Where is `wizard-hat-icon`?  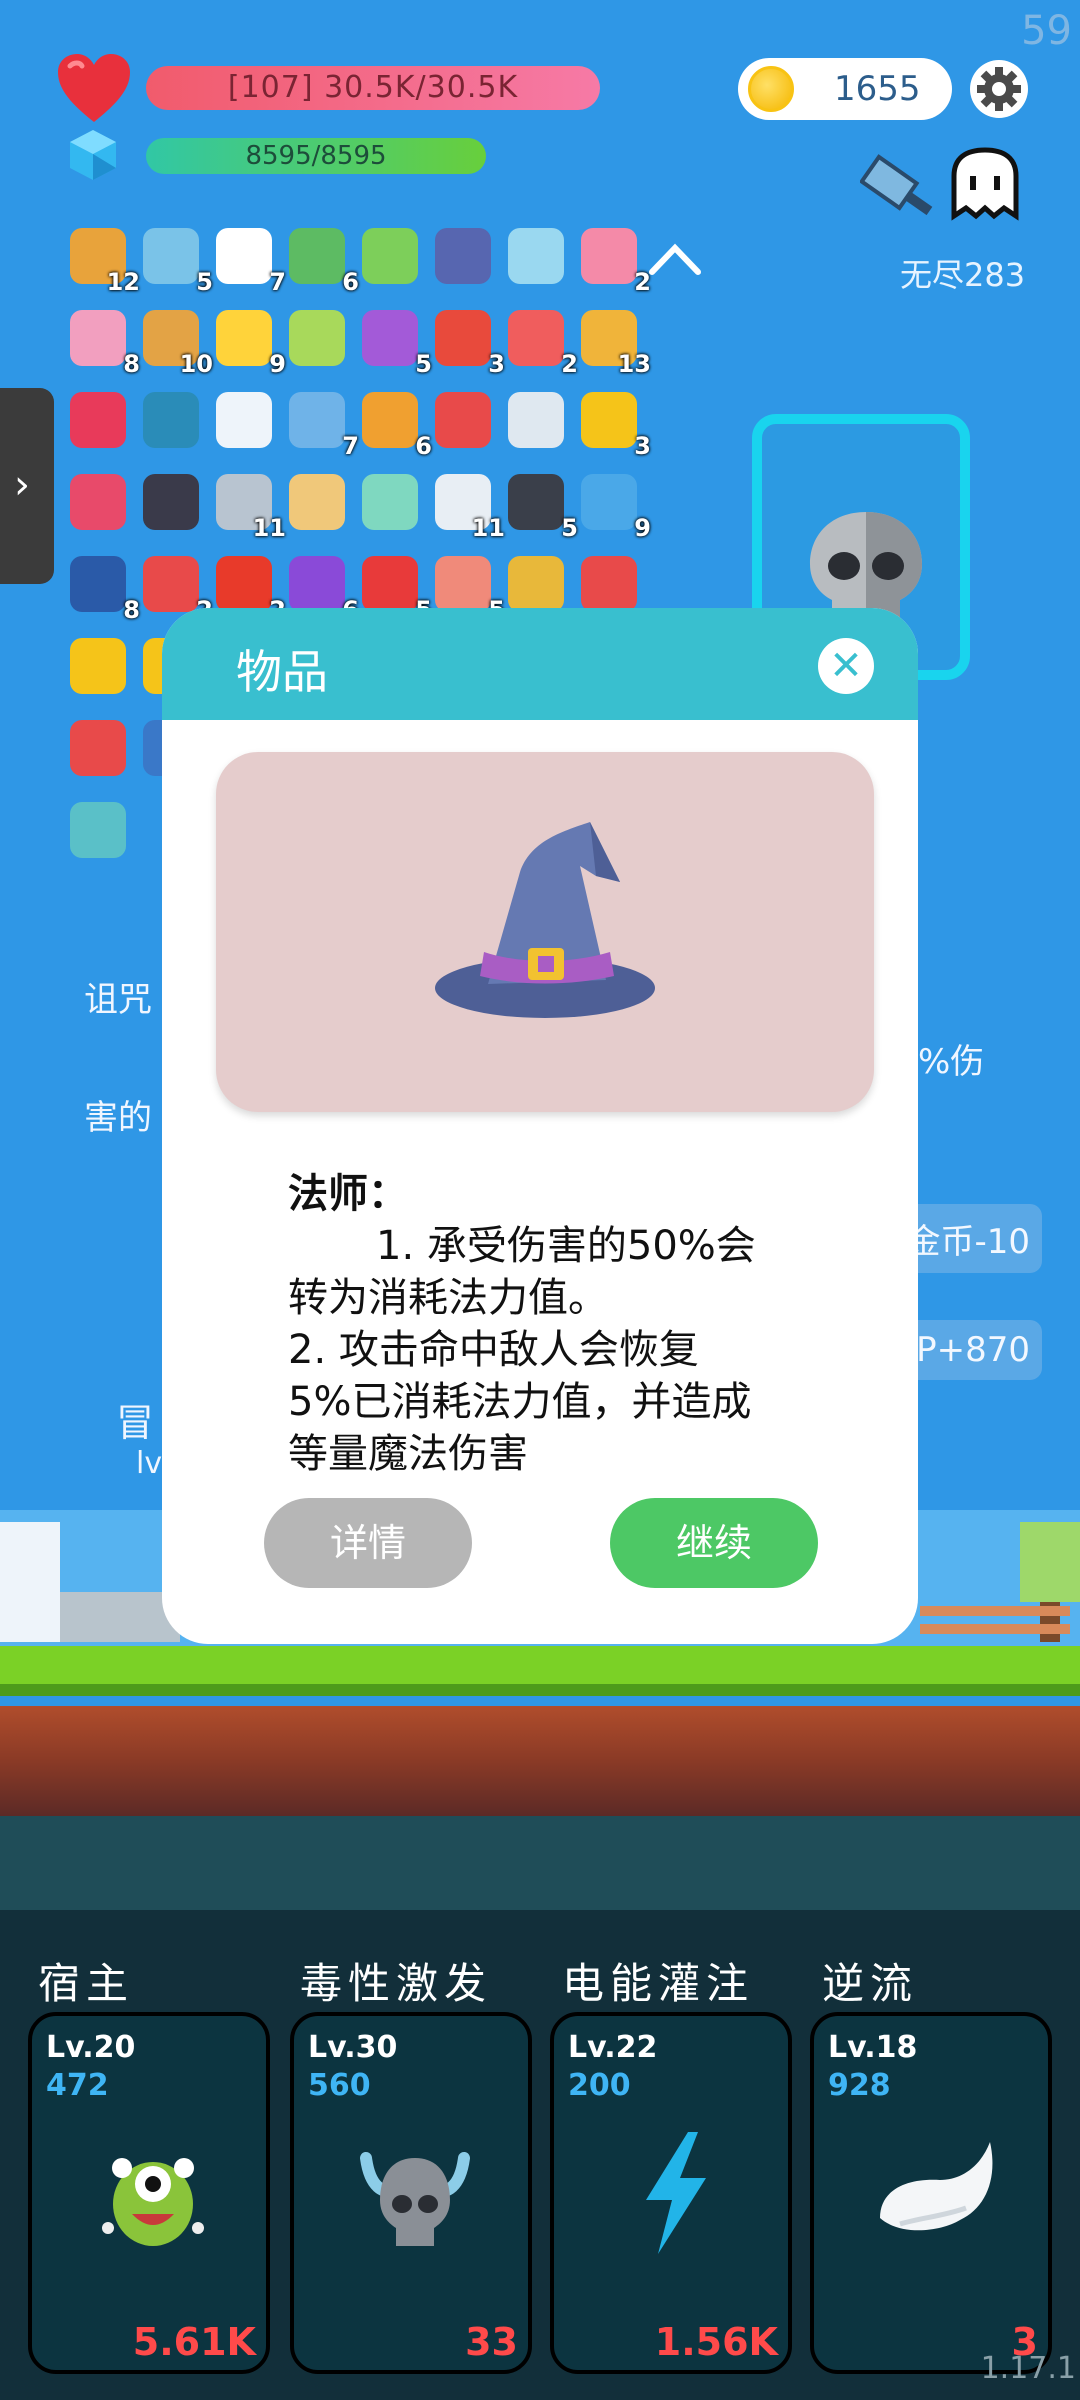
wizard-hat-icon is located at coordinates (463, 256).